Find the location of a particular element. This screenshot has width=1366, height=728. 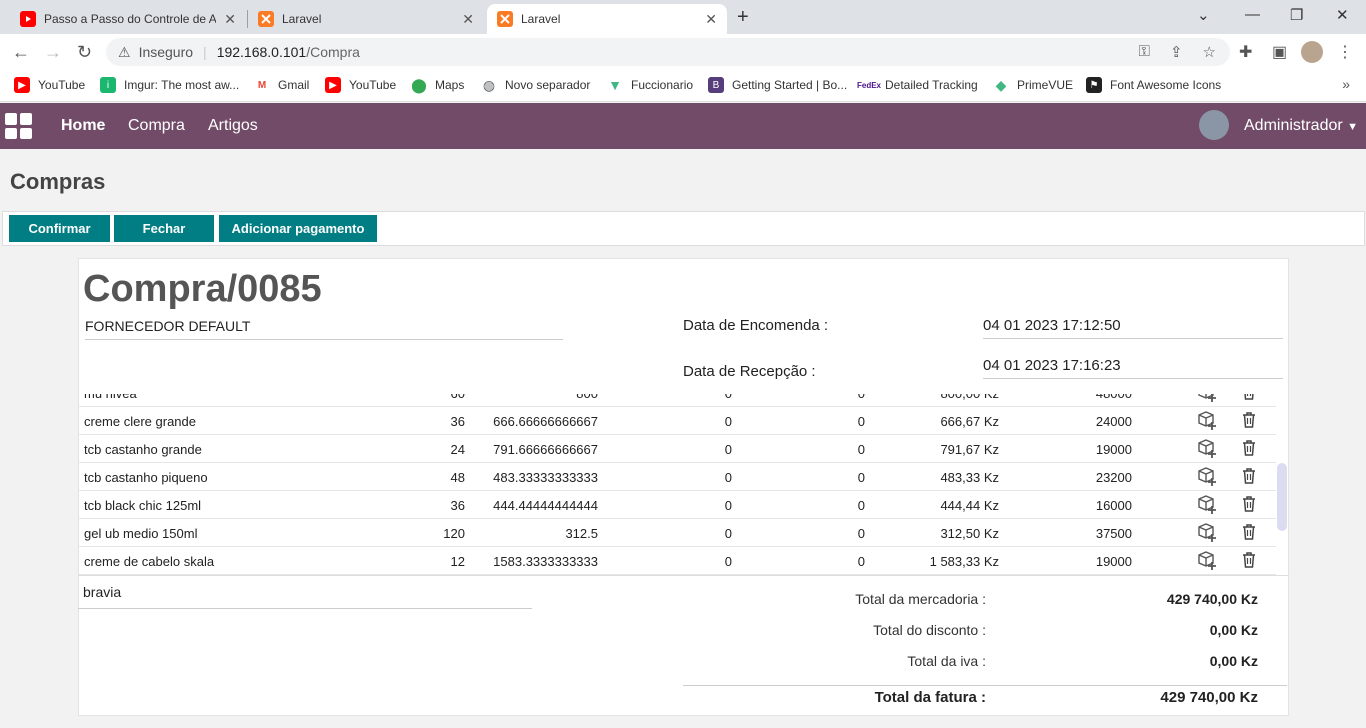

table-scrollbar is located at coordinates (1282, 497).